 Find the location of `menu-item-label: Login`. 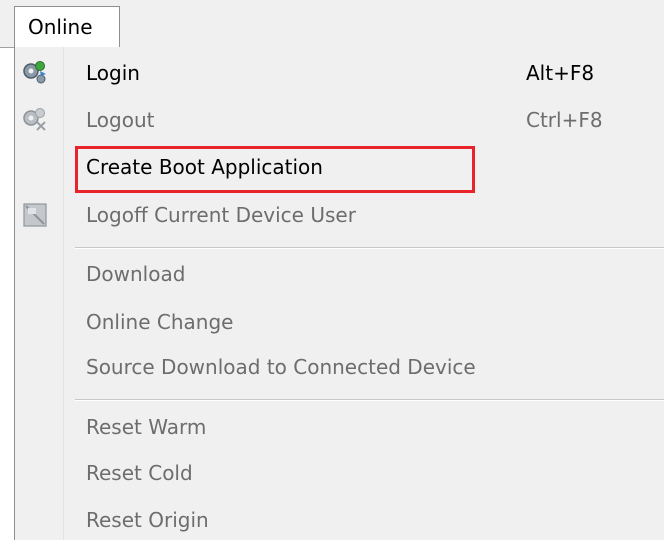

menu-item-label: Login is located at coordinates (113, 73).